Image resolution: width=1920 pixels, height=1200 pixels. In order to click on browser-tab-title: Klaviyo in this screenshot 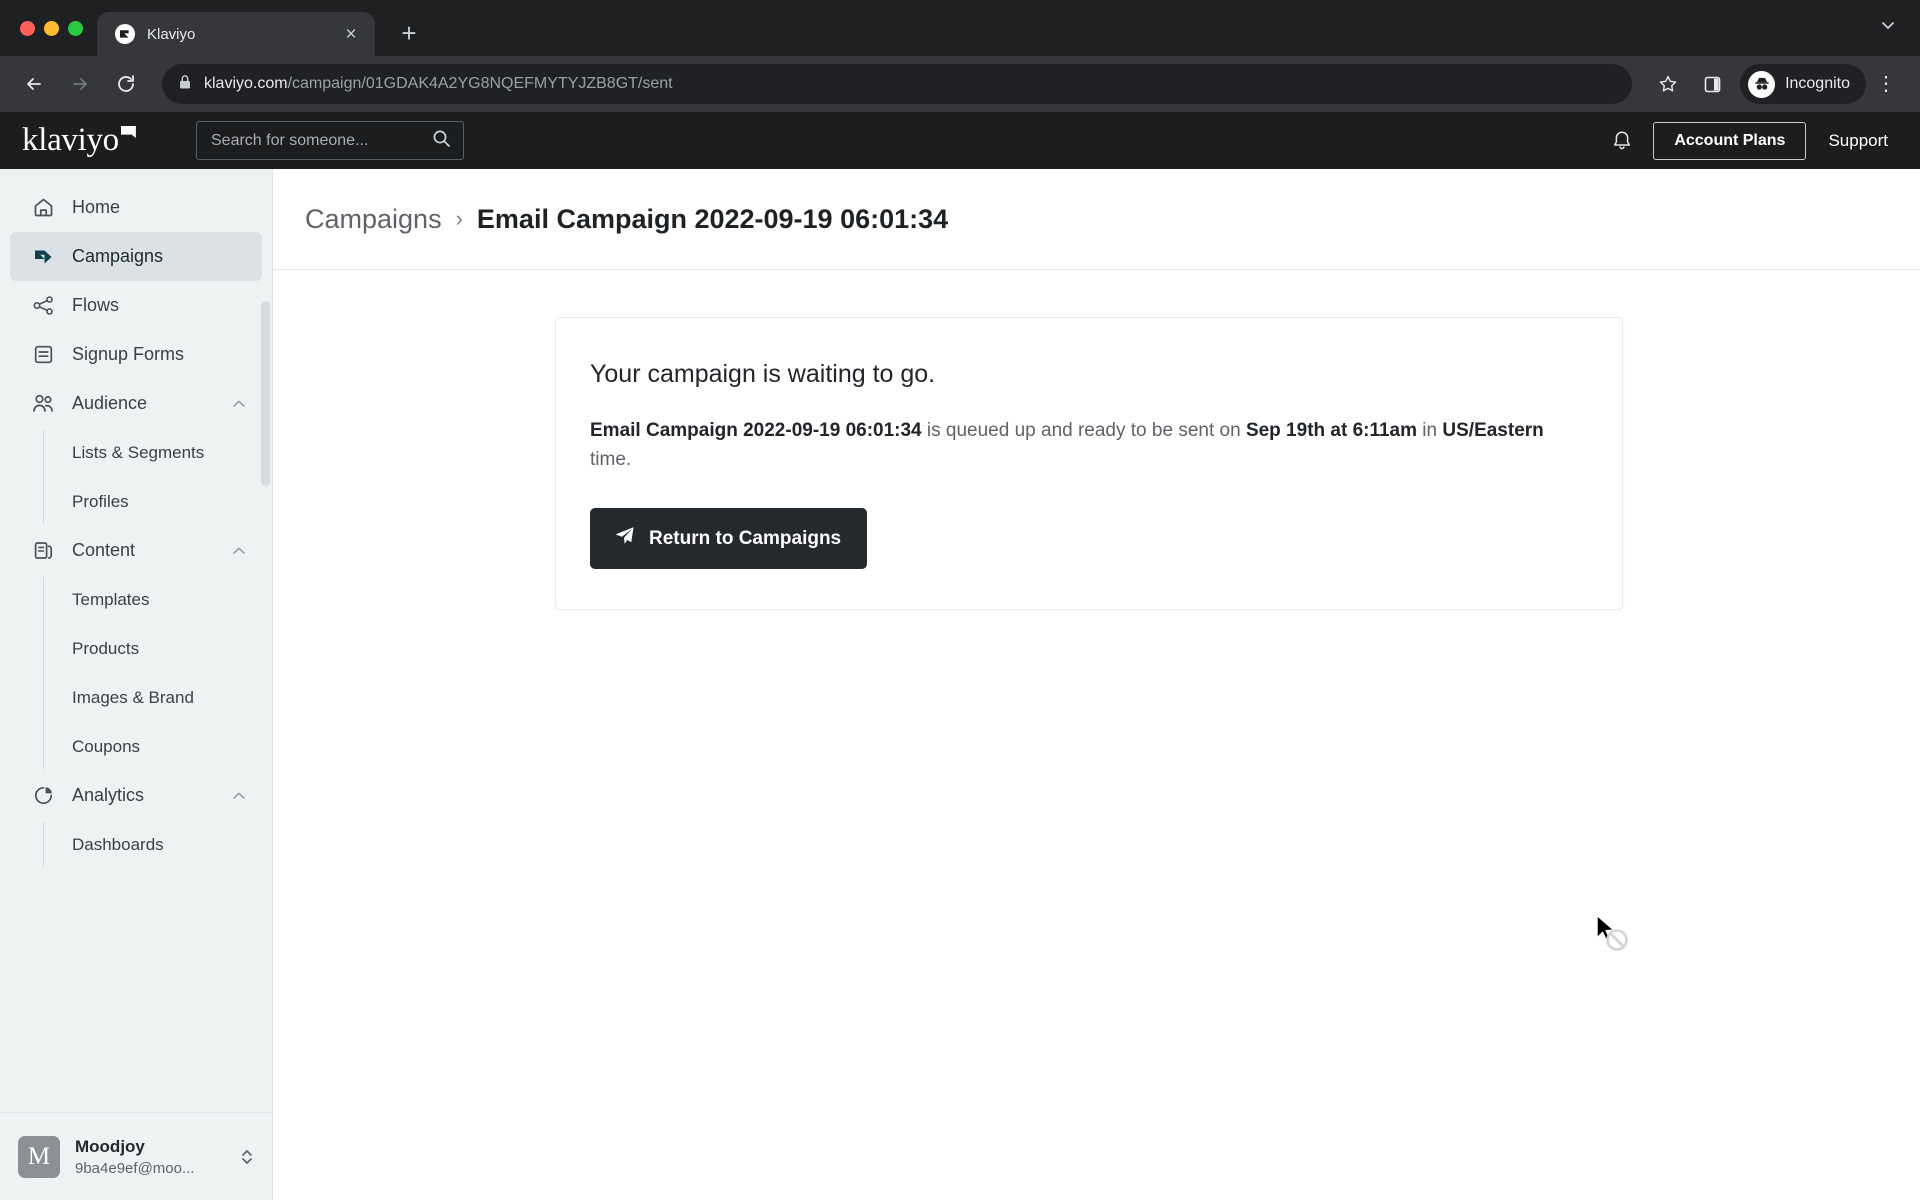, I will do `click(171, 34)`.